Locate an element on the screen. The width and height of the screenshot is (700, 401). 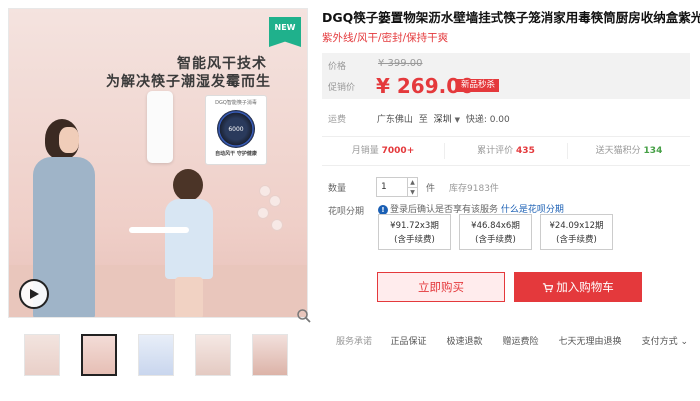
stock-count: 库存9183件 is located at coordinates (474, 188).